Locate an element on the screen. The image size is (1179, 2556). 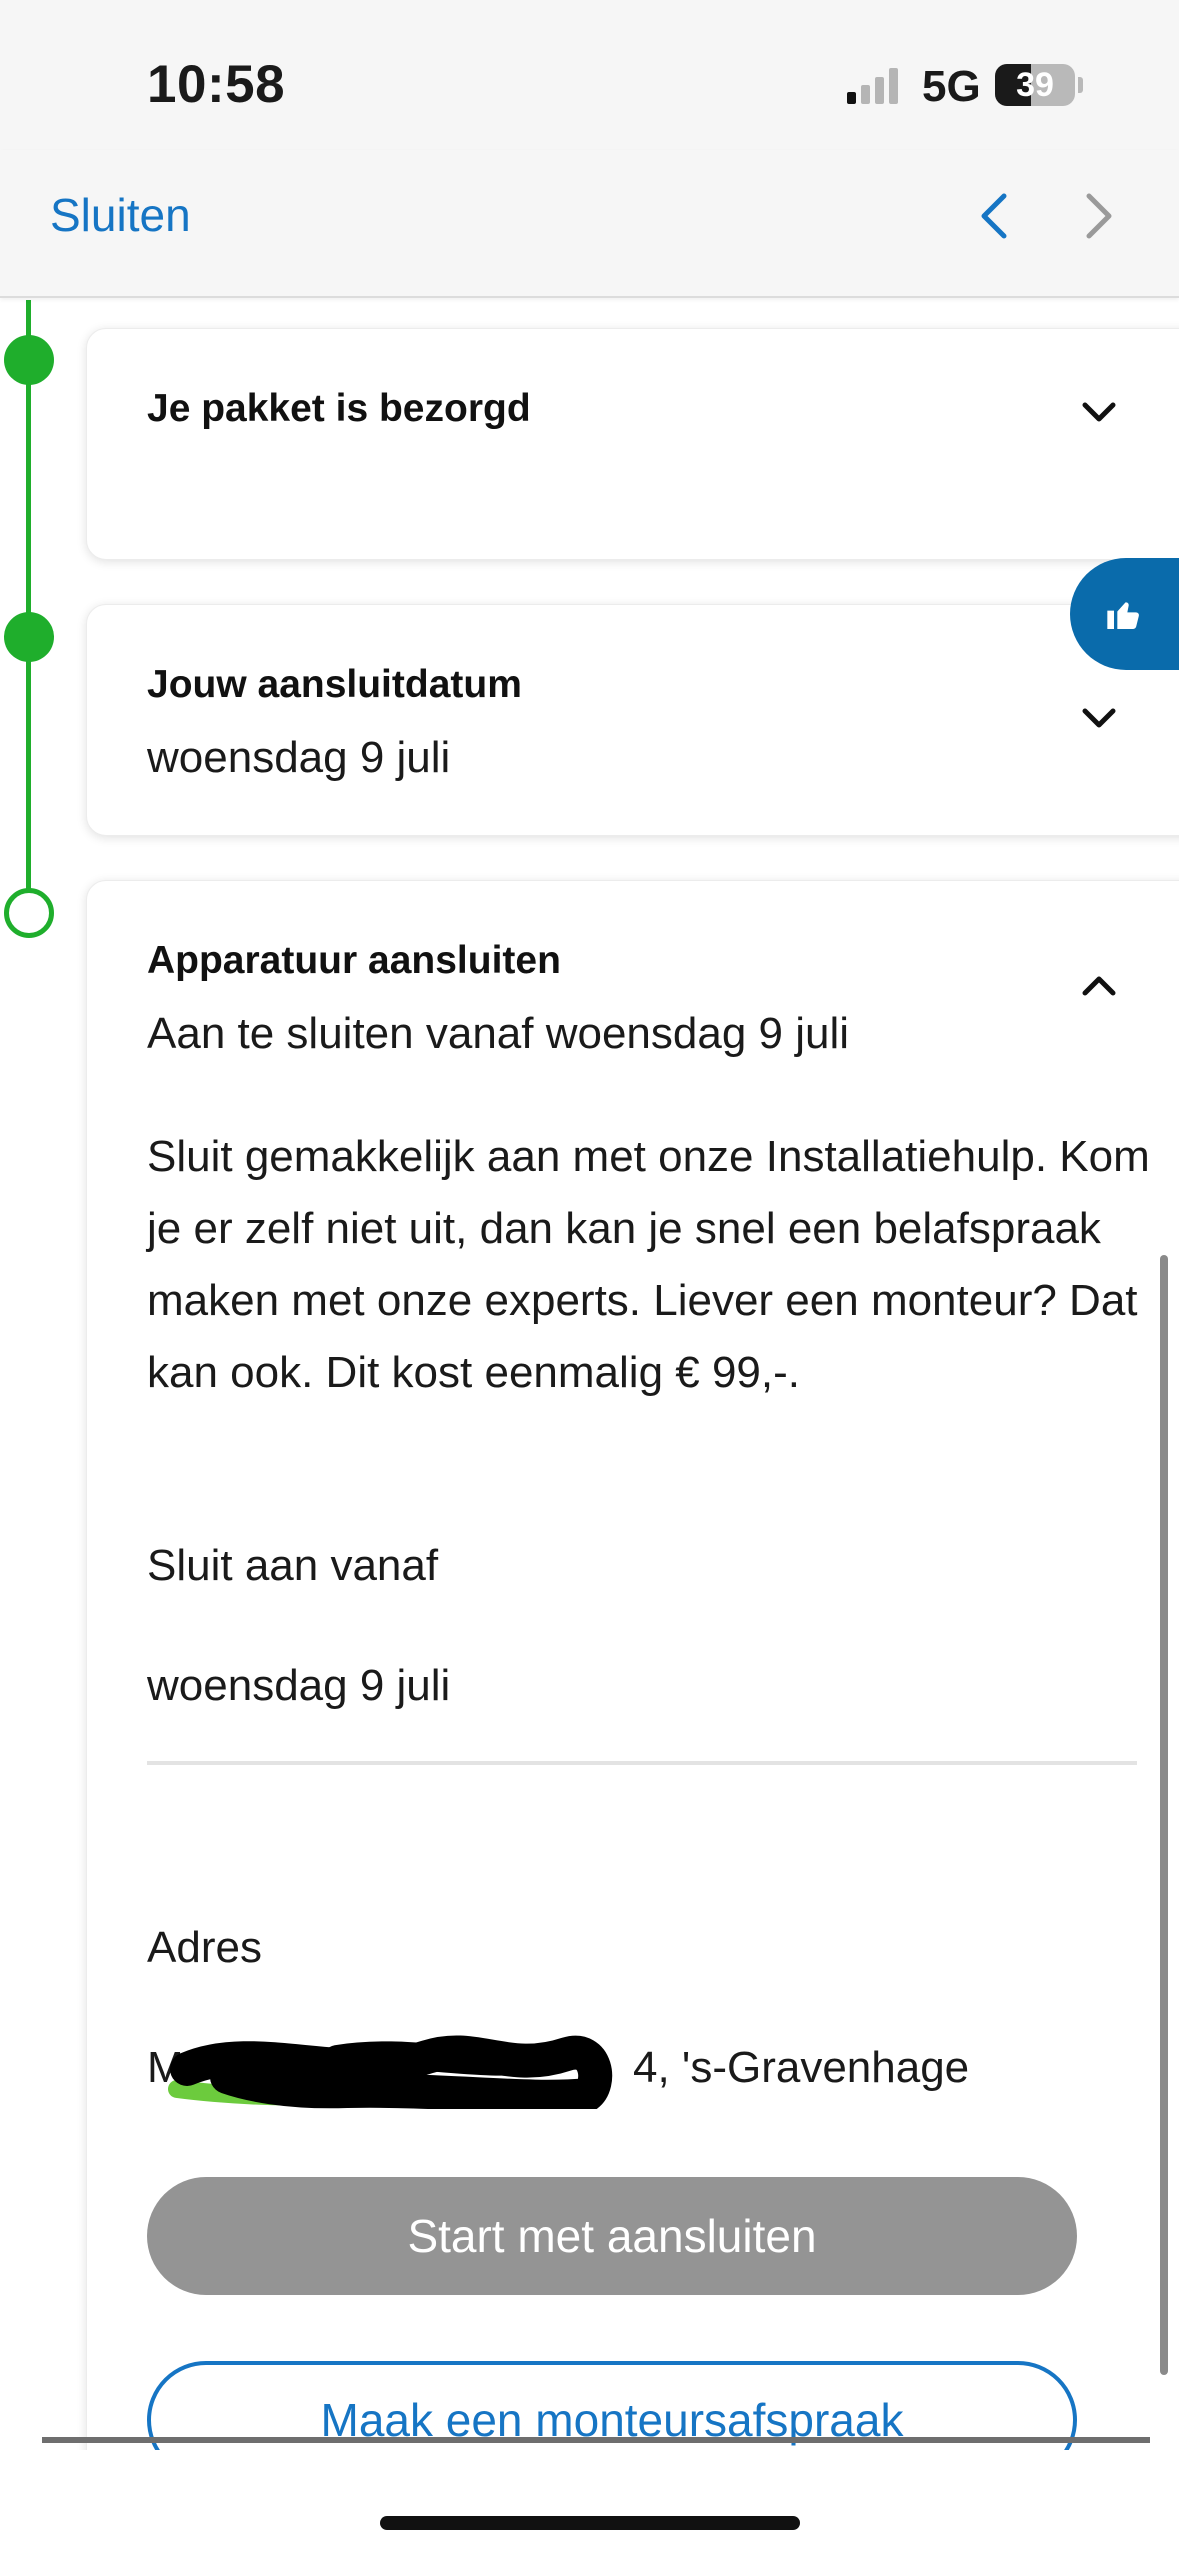
status-bar: 10:58 5G 39 is located at coordinates (589, 75).